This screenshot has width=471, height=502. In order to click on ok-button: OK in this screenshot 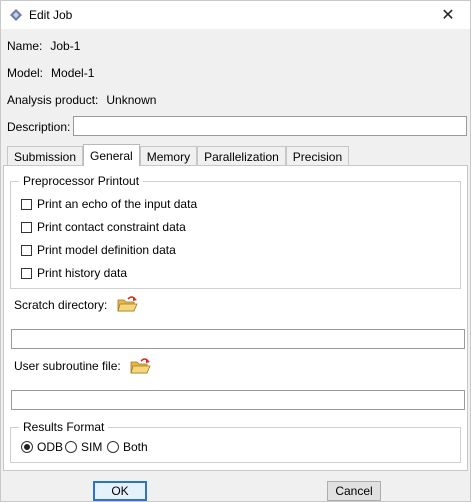, I will do `click(120, 491)`.